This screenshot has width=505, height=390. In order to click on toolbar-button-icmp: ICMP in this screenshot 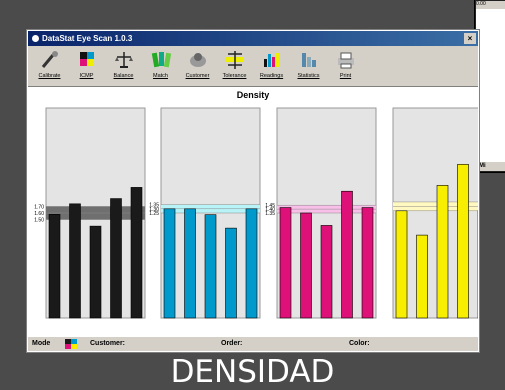, I will do `click(86, 65)`.